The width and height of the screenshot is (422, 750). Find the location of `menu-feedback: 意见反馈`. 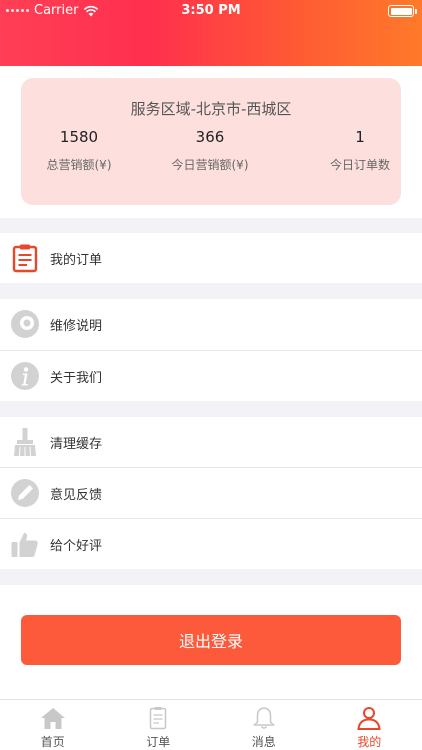

menu-feedback: 意见反馈 is located at coordinates (211, 493).